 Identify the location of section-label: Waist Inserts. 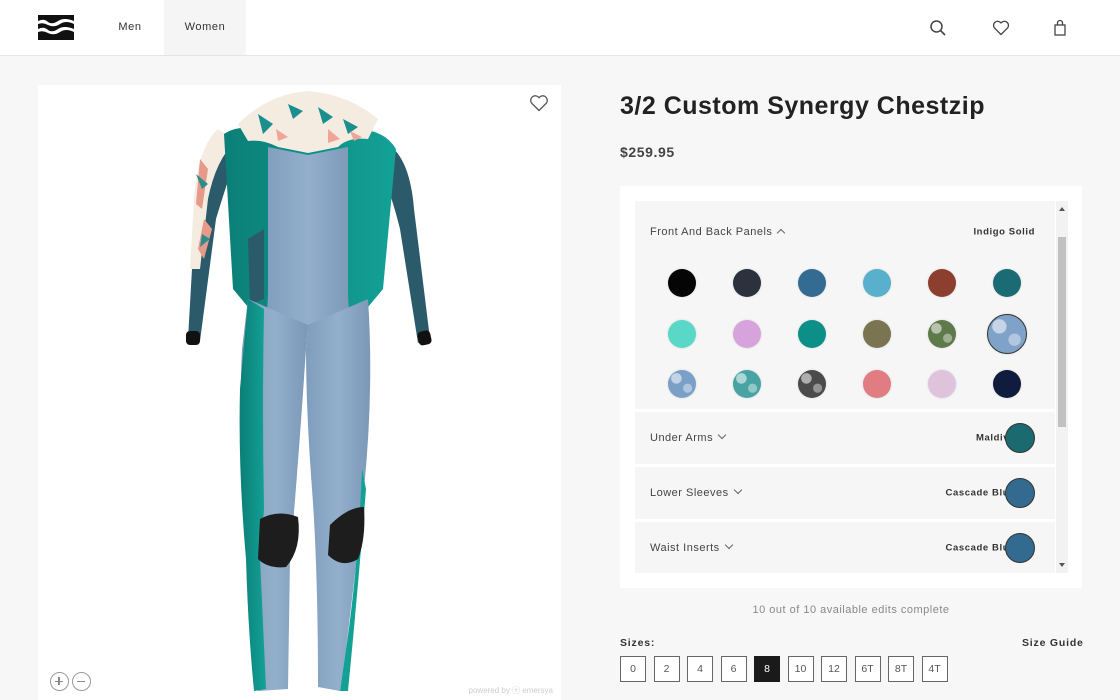
(691, 547).